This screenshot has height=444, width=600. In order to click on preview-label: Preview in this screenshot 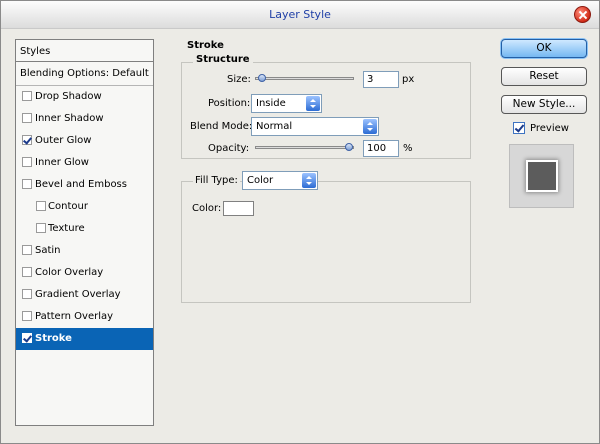, I will do `click(549, 128)`.